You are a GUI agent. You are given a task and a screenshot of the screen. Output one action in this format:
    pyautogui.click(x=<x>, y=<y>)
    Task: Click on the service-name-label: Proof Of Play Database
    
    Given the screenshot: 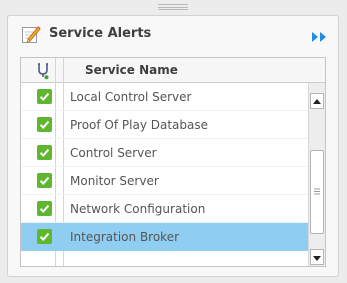 What is the action you would take?
    pyautogui.click(x=139, y=125)
    